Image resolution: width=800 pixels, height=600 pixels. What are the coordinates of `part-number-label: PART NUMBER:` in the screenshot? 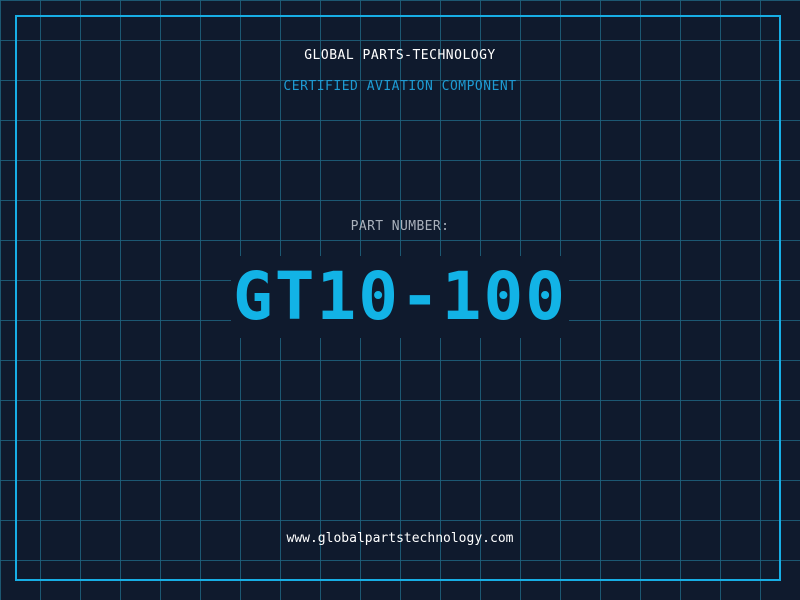 It's located at (400, 226).